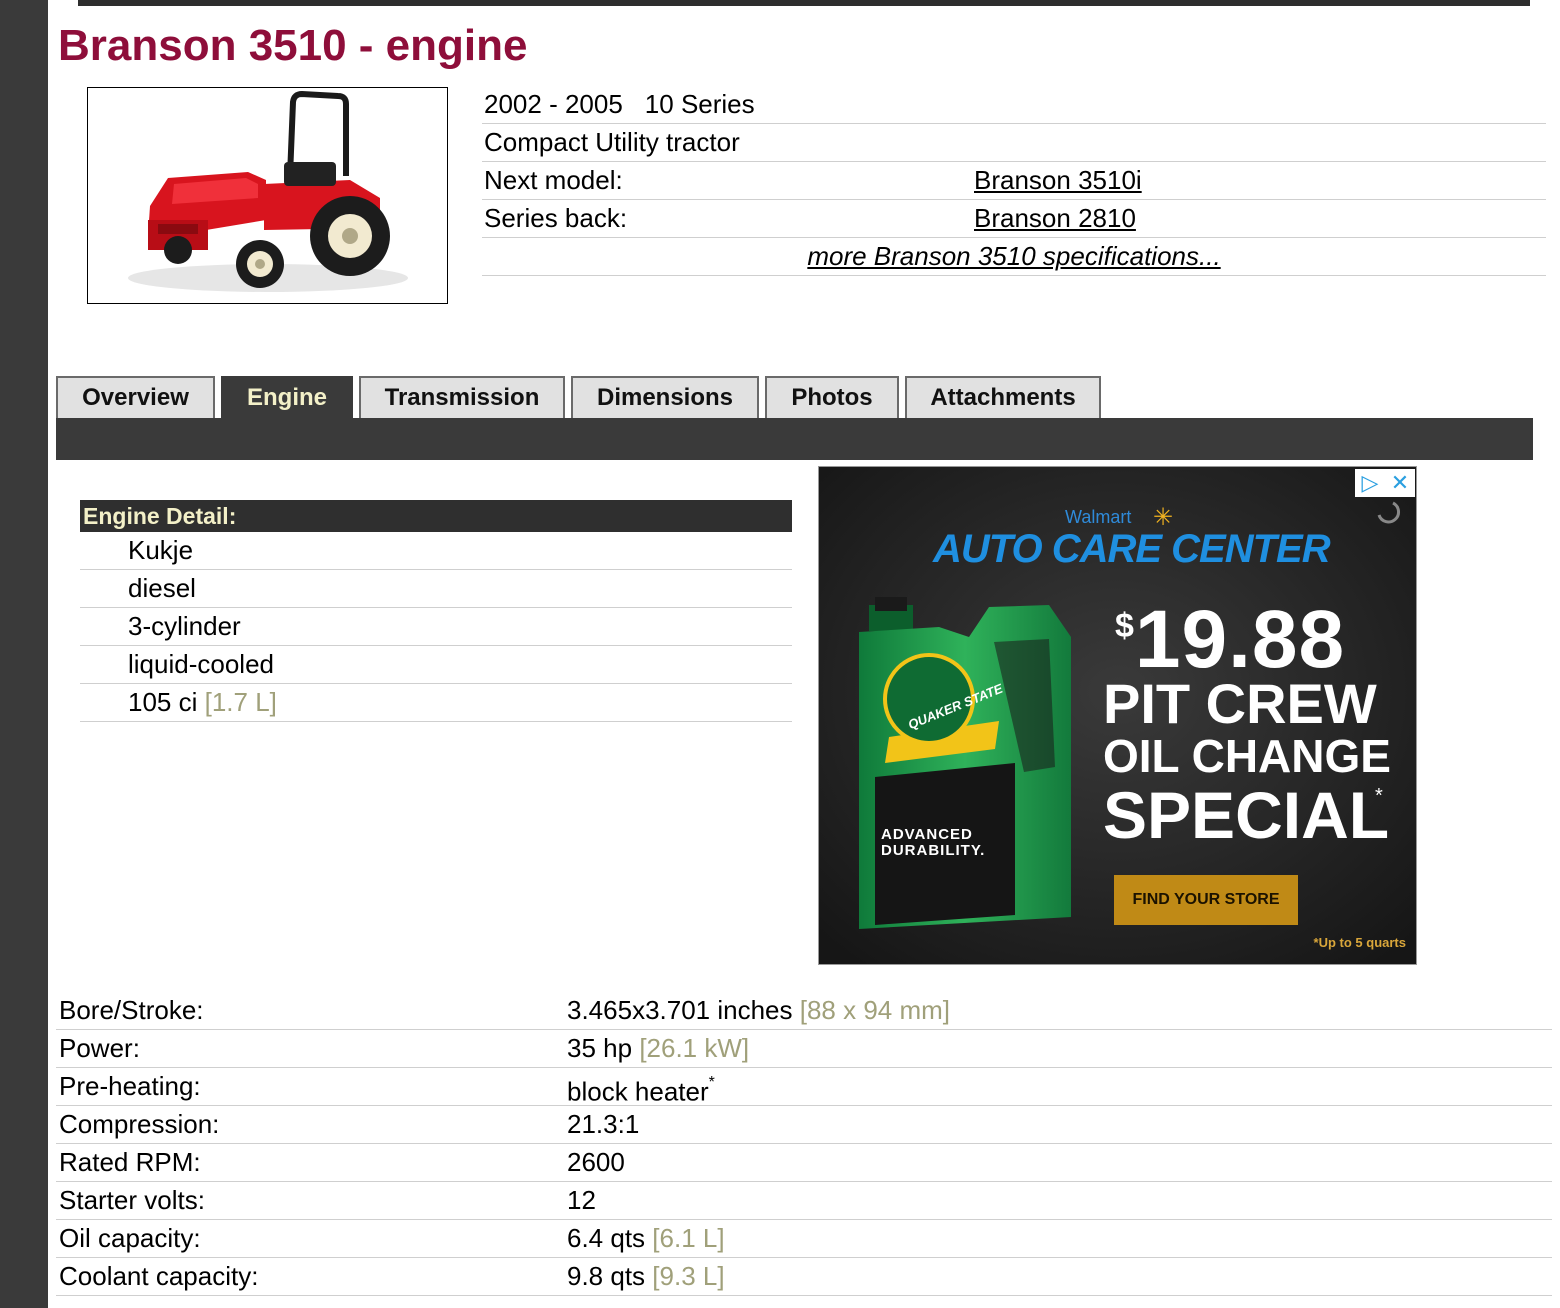  What do you see at coordinates (1014, 143) in the screenshot?
I see `type-row: Compact Utility tractor` at bounding box center [1014, 143].